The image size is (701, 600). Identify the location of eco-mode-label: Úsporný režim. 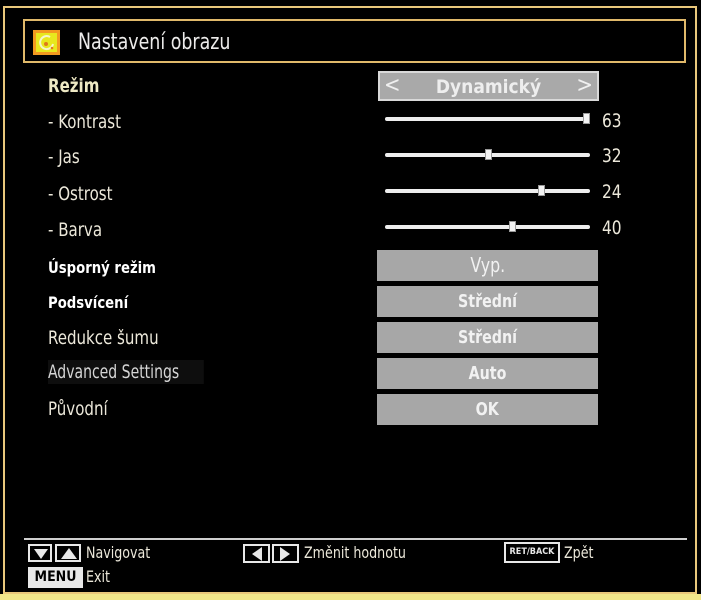
(102, 267).